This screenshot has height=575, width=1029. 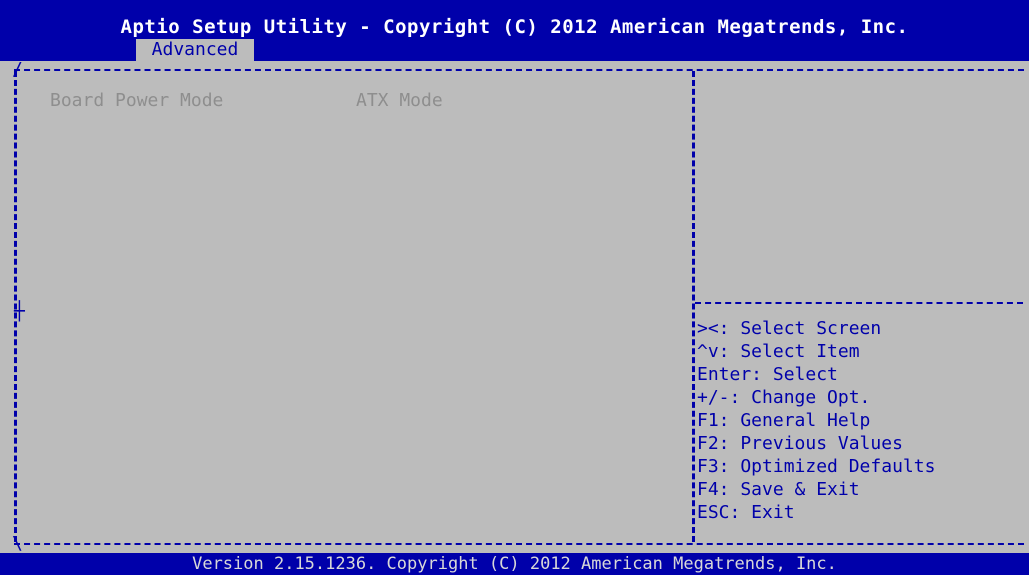 I want to click on bottom-border, so click(x=519, y=544).